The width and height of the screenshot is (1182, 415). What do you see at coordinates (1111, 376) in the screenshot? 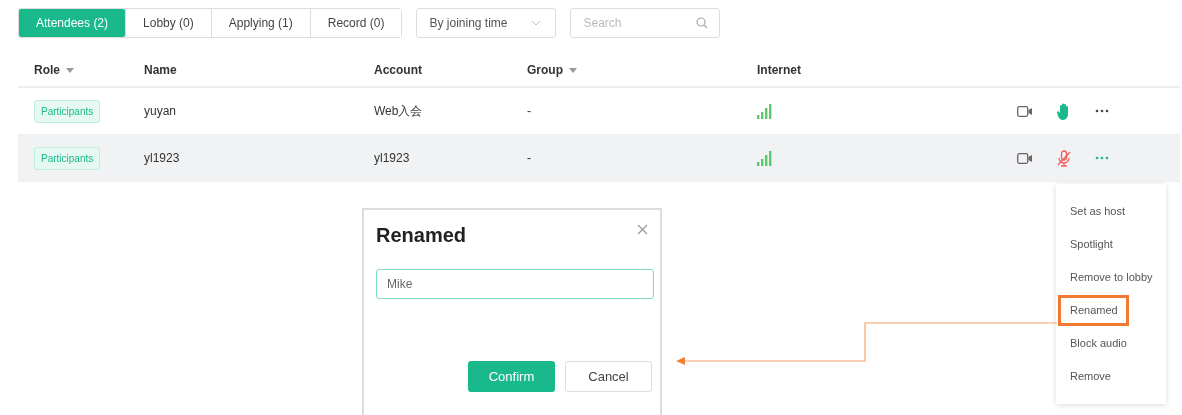
I see `menu-item: Remove` at bounding box center [1111, 376].